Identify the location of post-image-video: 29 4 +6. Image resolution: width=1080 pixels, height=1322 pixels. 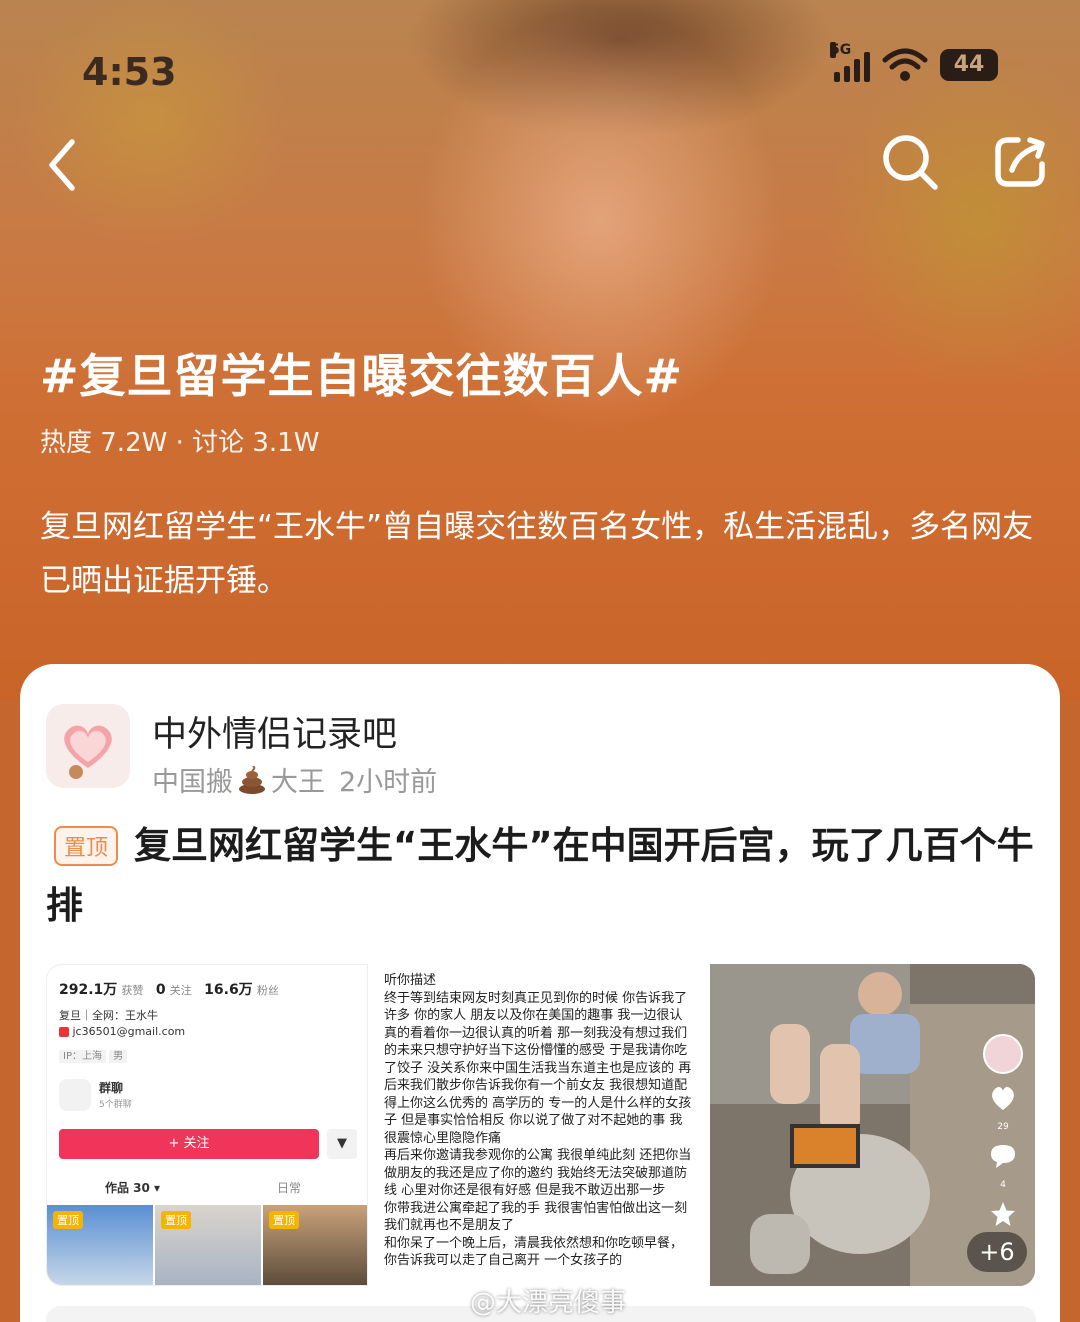
(872, 1125).